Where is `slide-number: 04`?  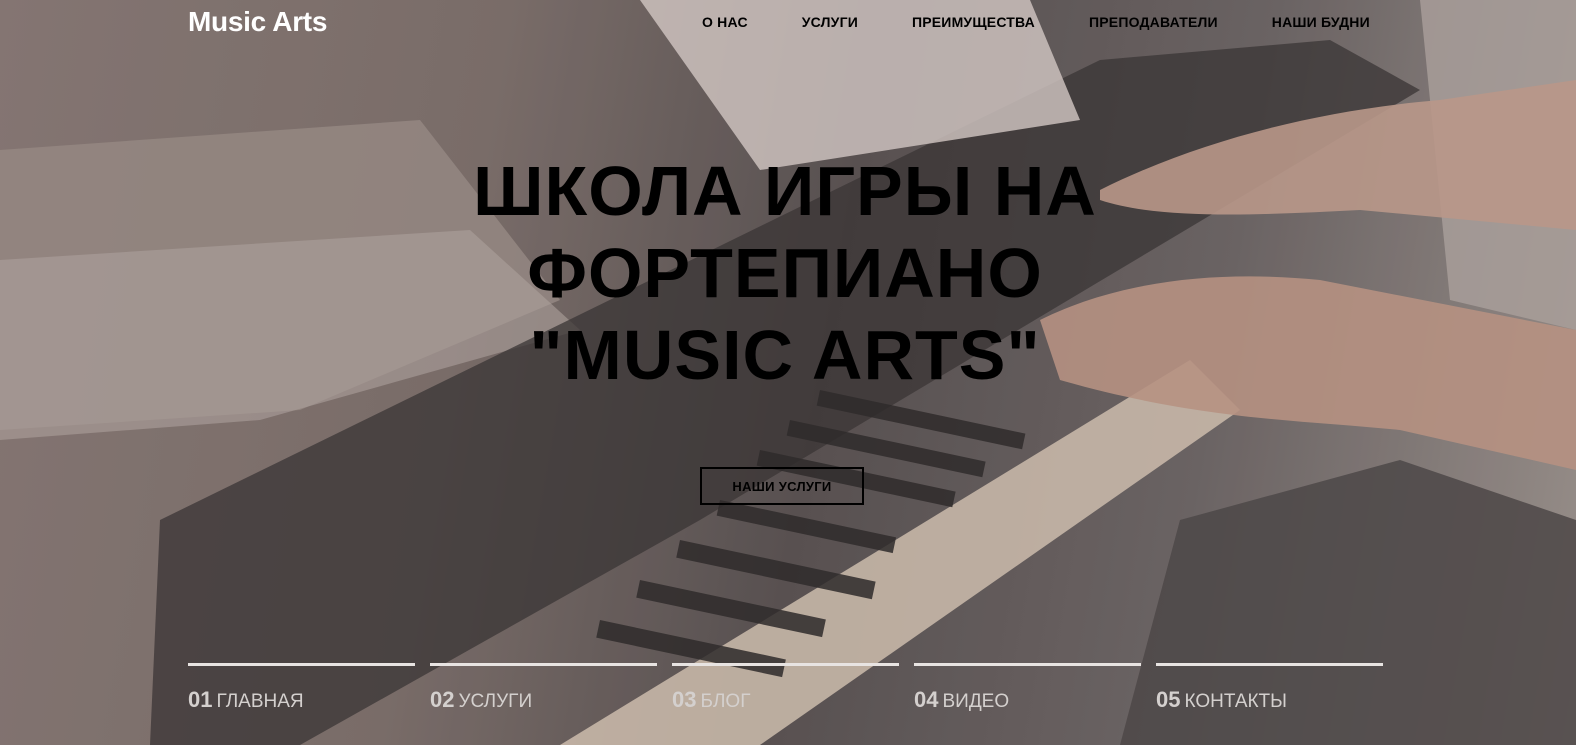 slide-number: 04 is located at coordinates (926, 699).